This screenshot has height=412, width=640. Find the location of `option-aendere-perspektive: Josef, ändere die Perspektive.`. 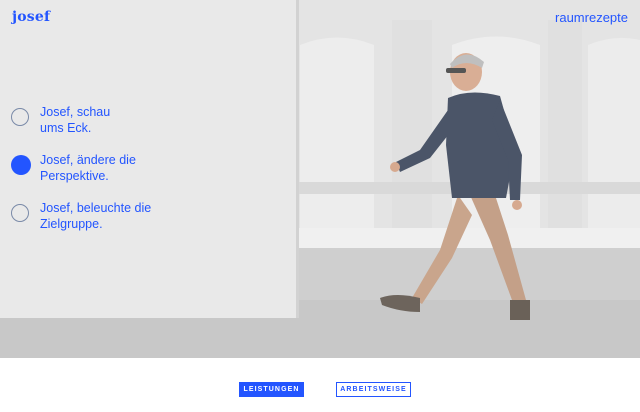

option-aendere-perspektive: Josef, ändere die Perspektive. is located at coordinates (106, 169).